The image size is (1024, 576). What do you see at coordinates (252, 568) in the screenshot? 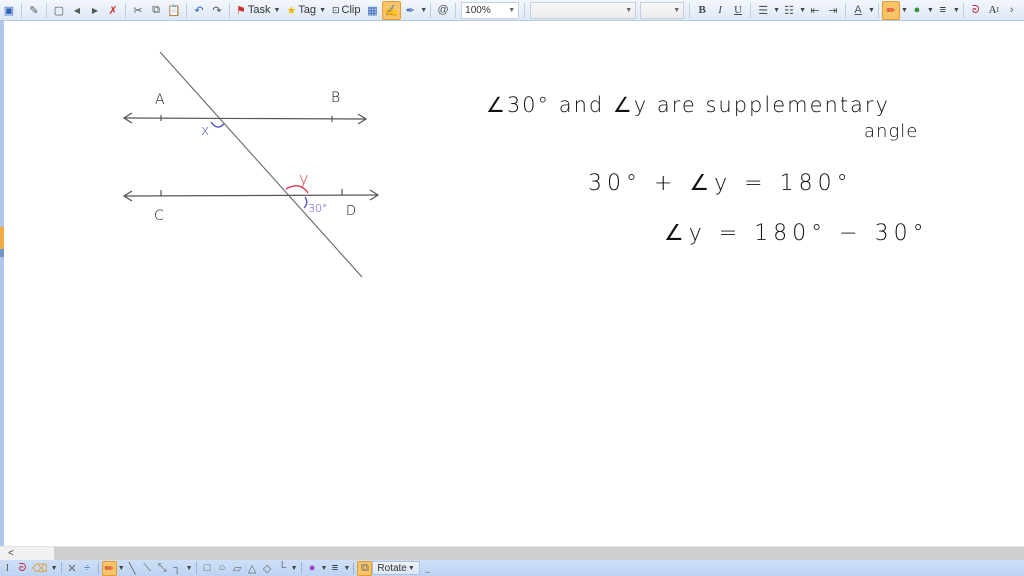
I see `triangle-icon: △` at bounding box center [252, 568].